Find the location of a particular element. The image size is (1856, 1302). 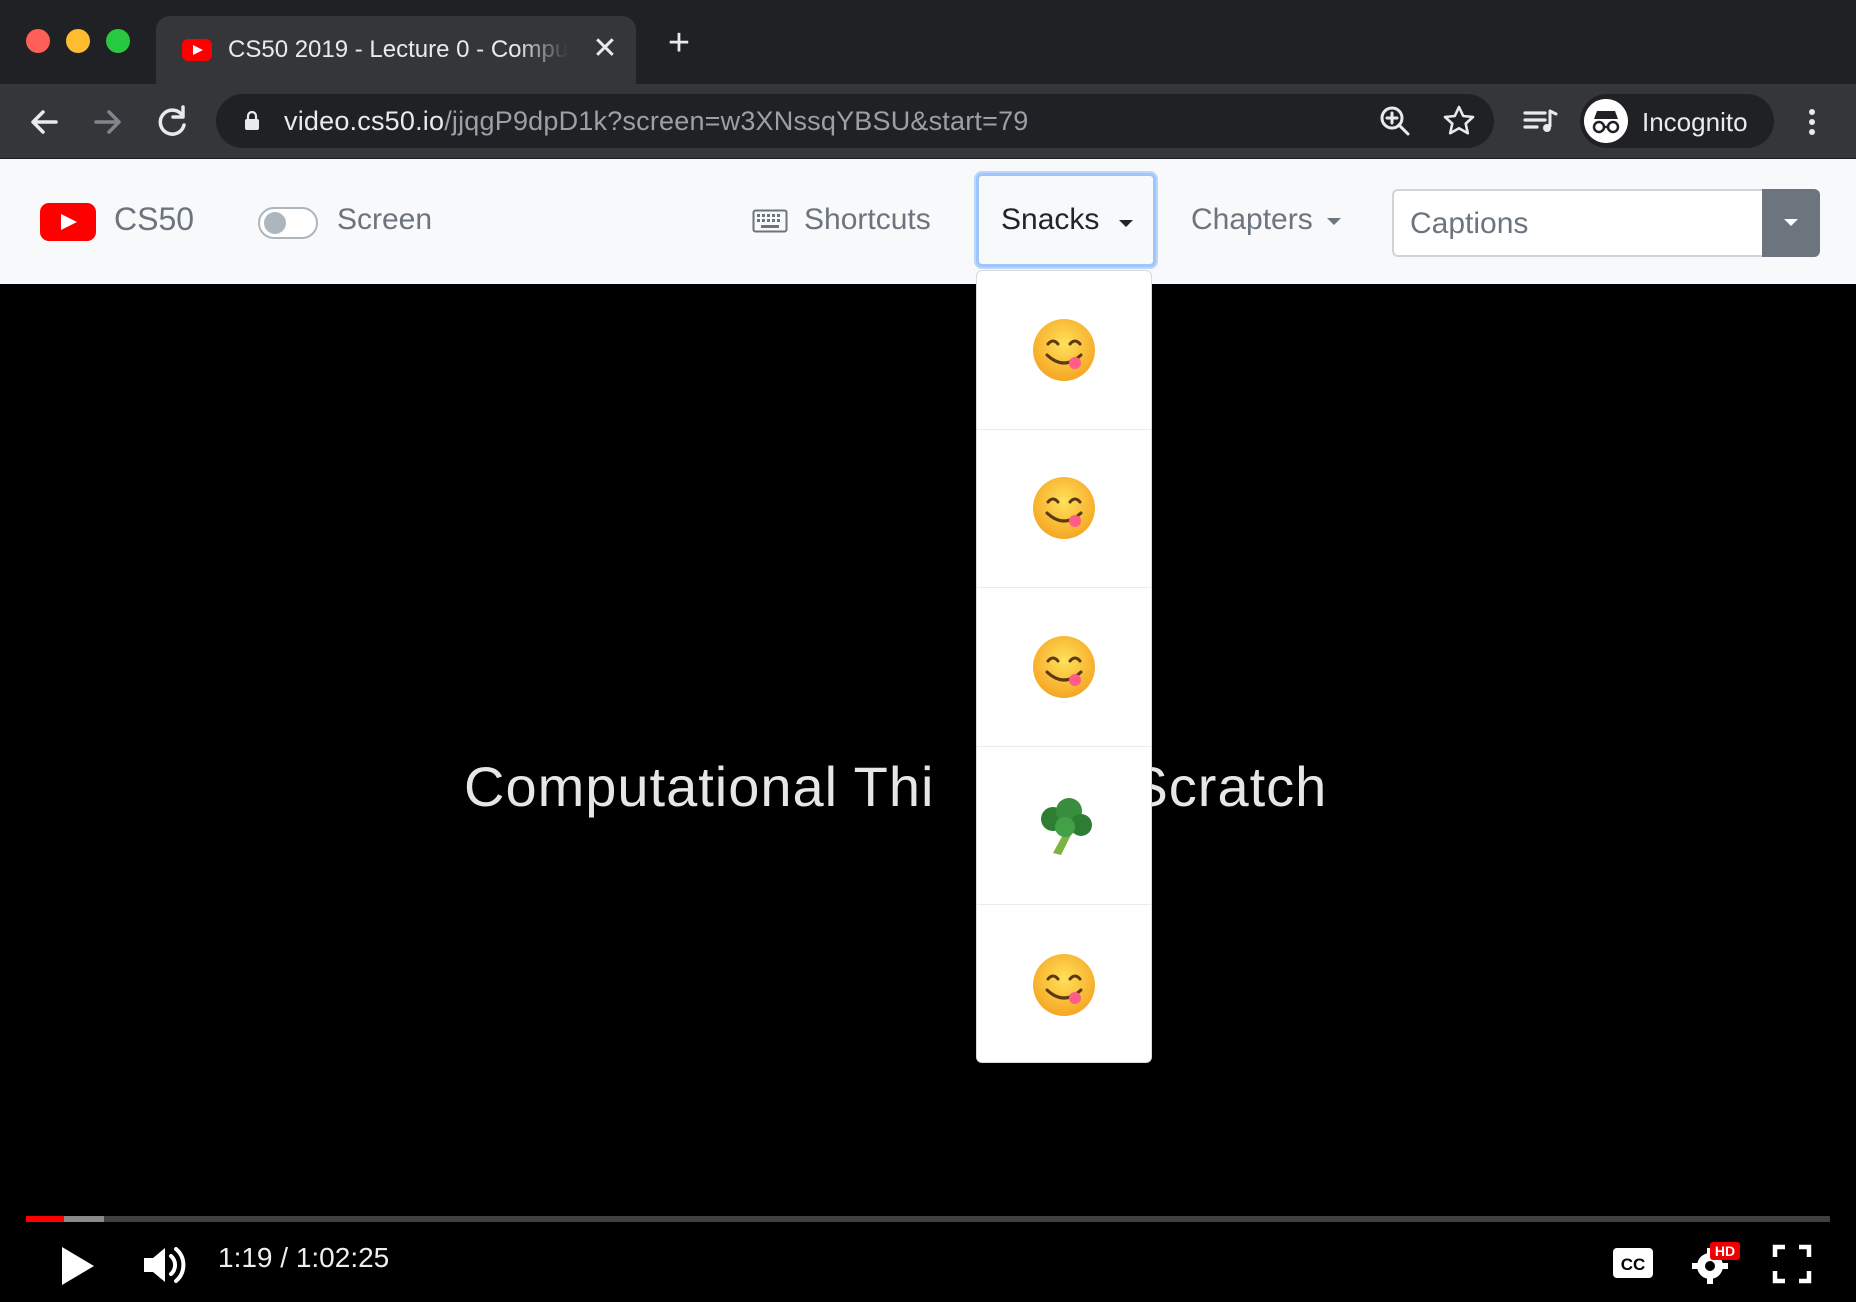

incognito-profile-button: Incognito is located at coordinates (1677, 121).